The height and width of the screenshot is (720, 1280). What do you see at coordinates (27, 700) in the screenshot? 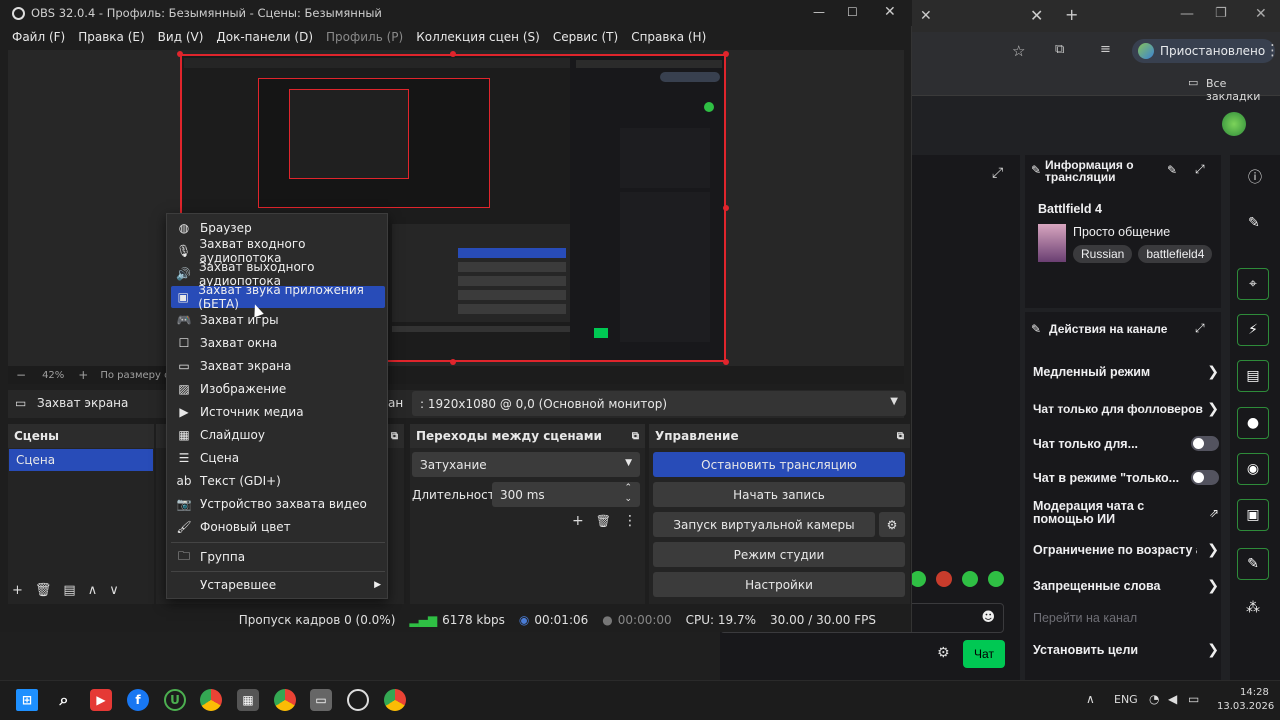
I see `windows-start-icon: ⊞` at bounding box center [27, 700].